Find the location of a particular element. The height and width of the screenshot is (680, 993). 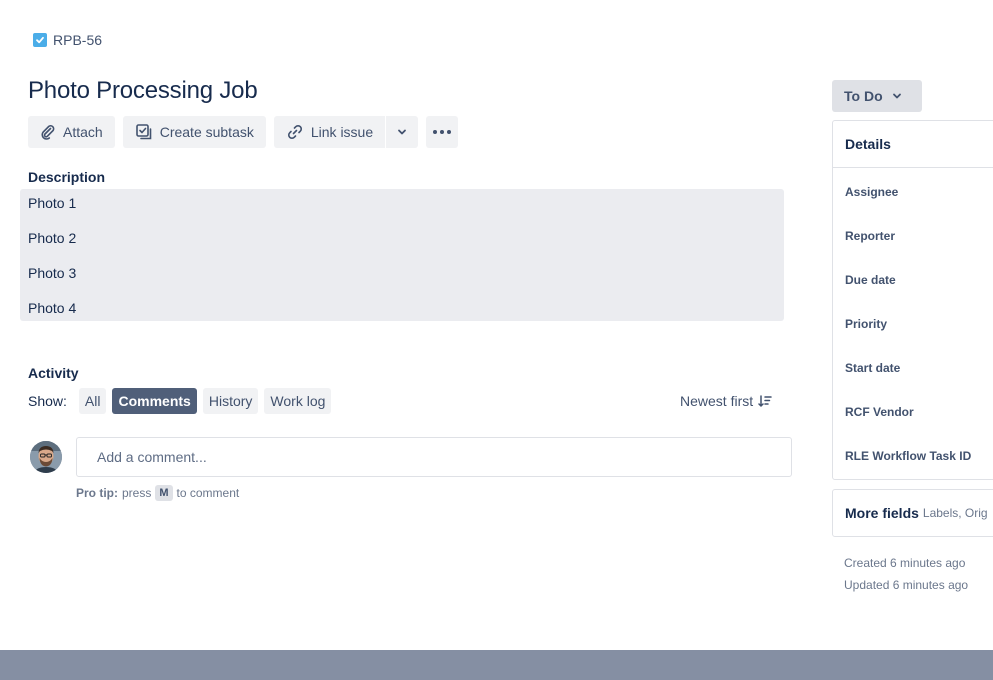

field-start-date: Start date is located at coordinates (873, 368).